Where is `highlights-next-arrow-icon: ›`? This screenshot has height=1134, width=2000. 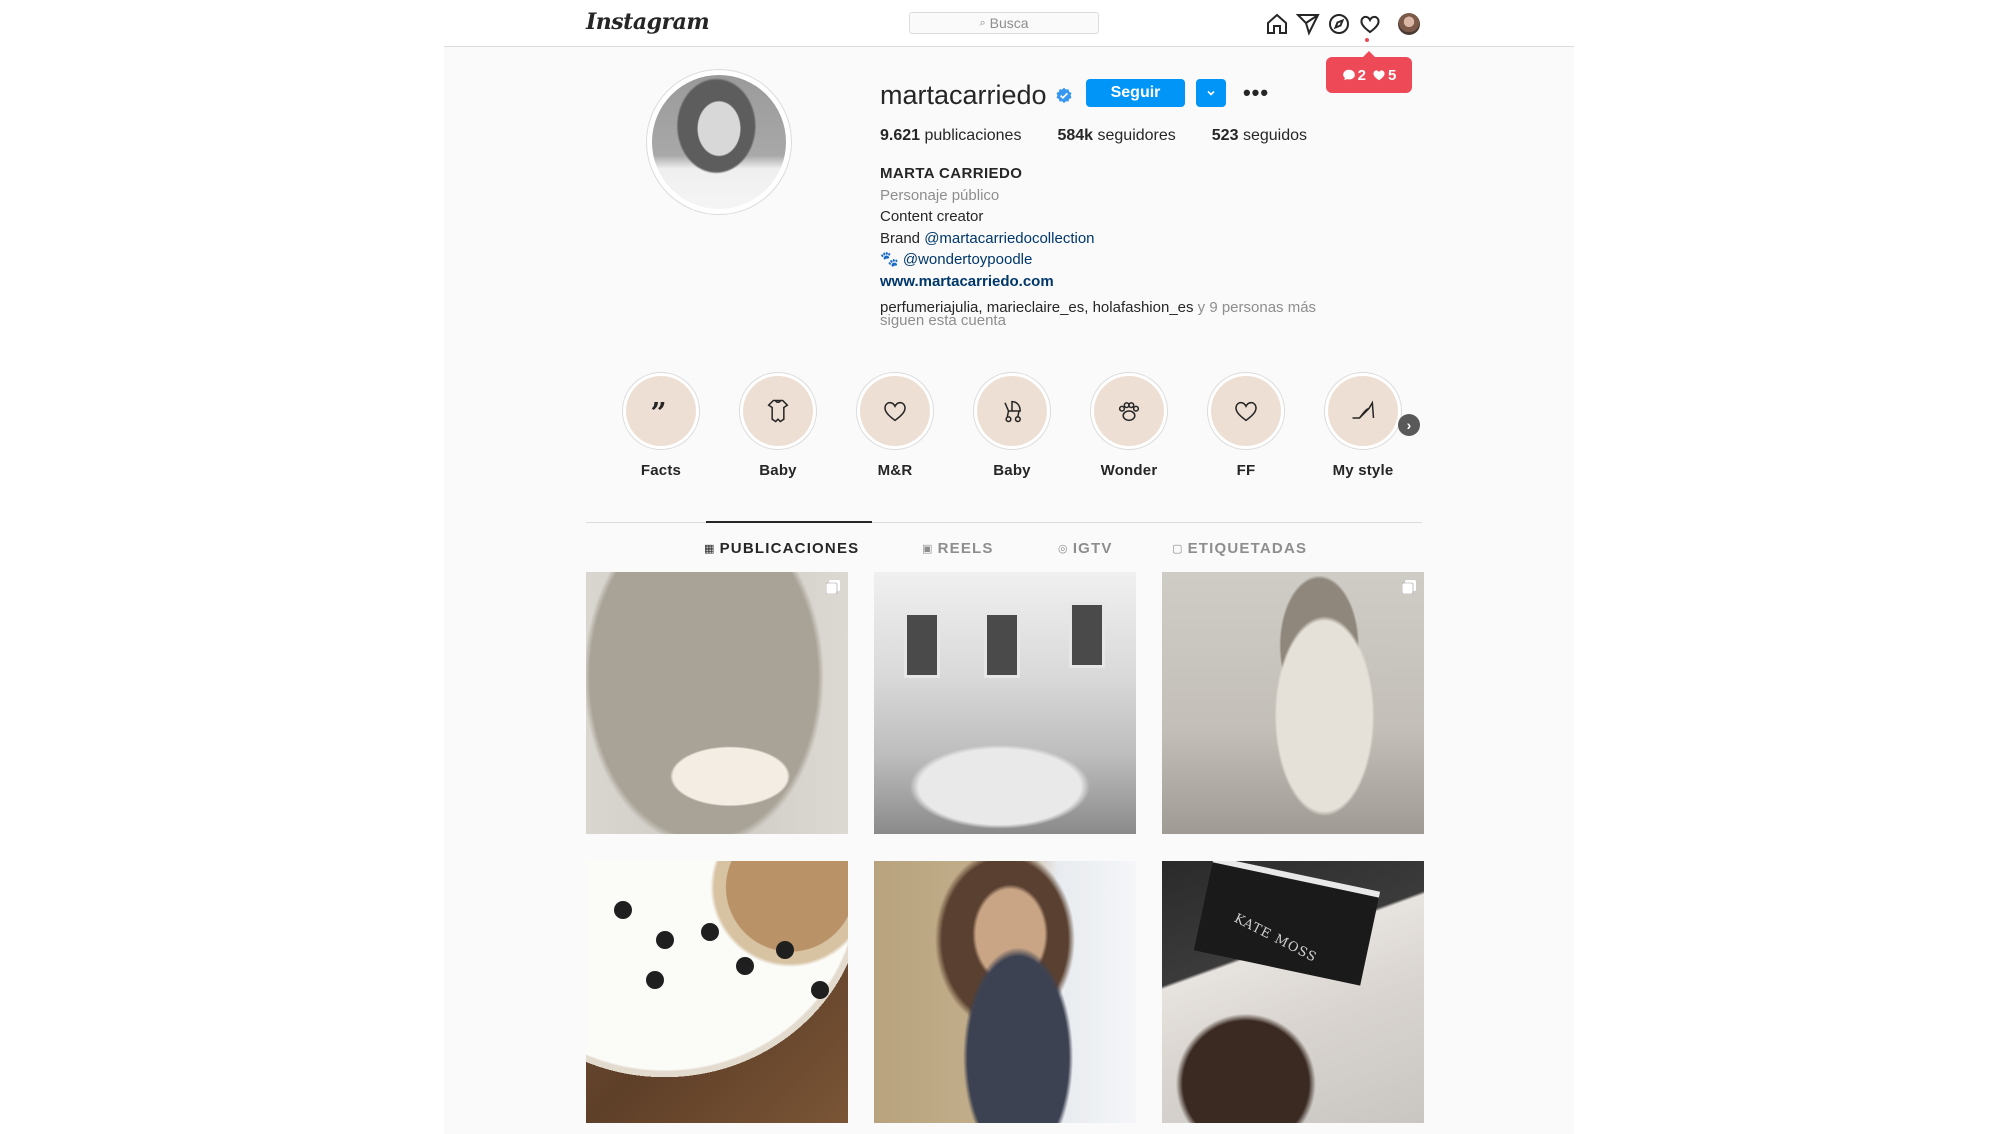
highlights-next-arrow-icon: › is located at coordinates (1409, 425).